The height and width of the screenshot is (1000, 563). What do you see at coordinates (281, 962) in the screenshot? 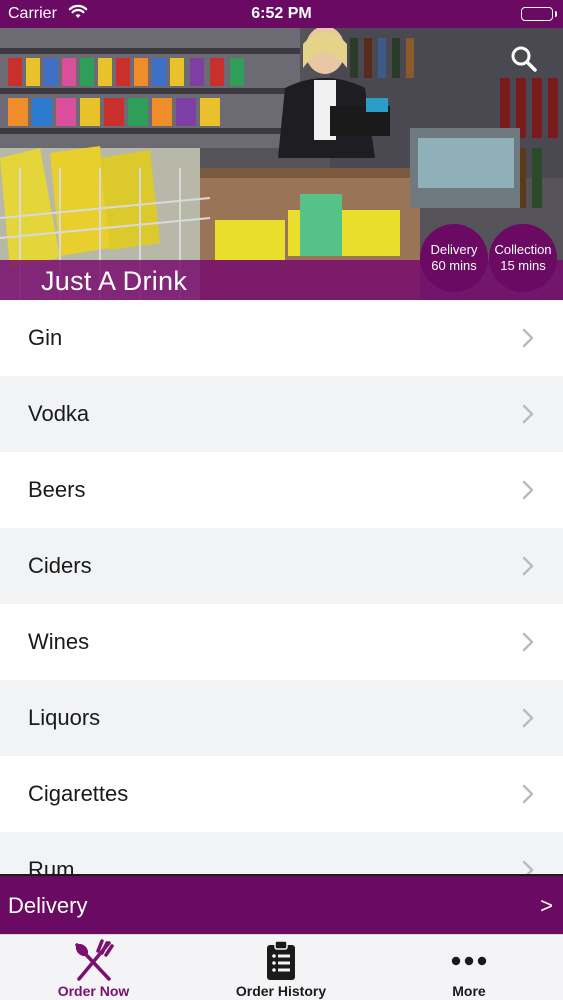
I see `clipboard-list-icon` at bounding box center [281, 962].